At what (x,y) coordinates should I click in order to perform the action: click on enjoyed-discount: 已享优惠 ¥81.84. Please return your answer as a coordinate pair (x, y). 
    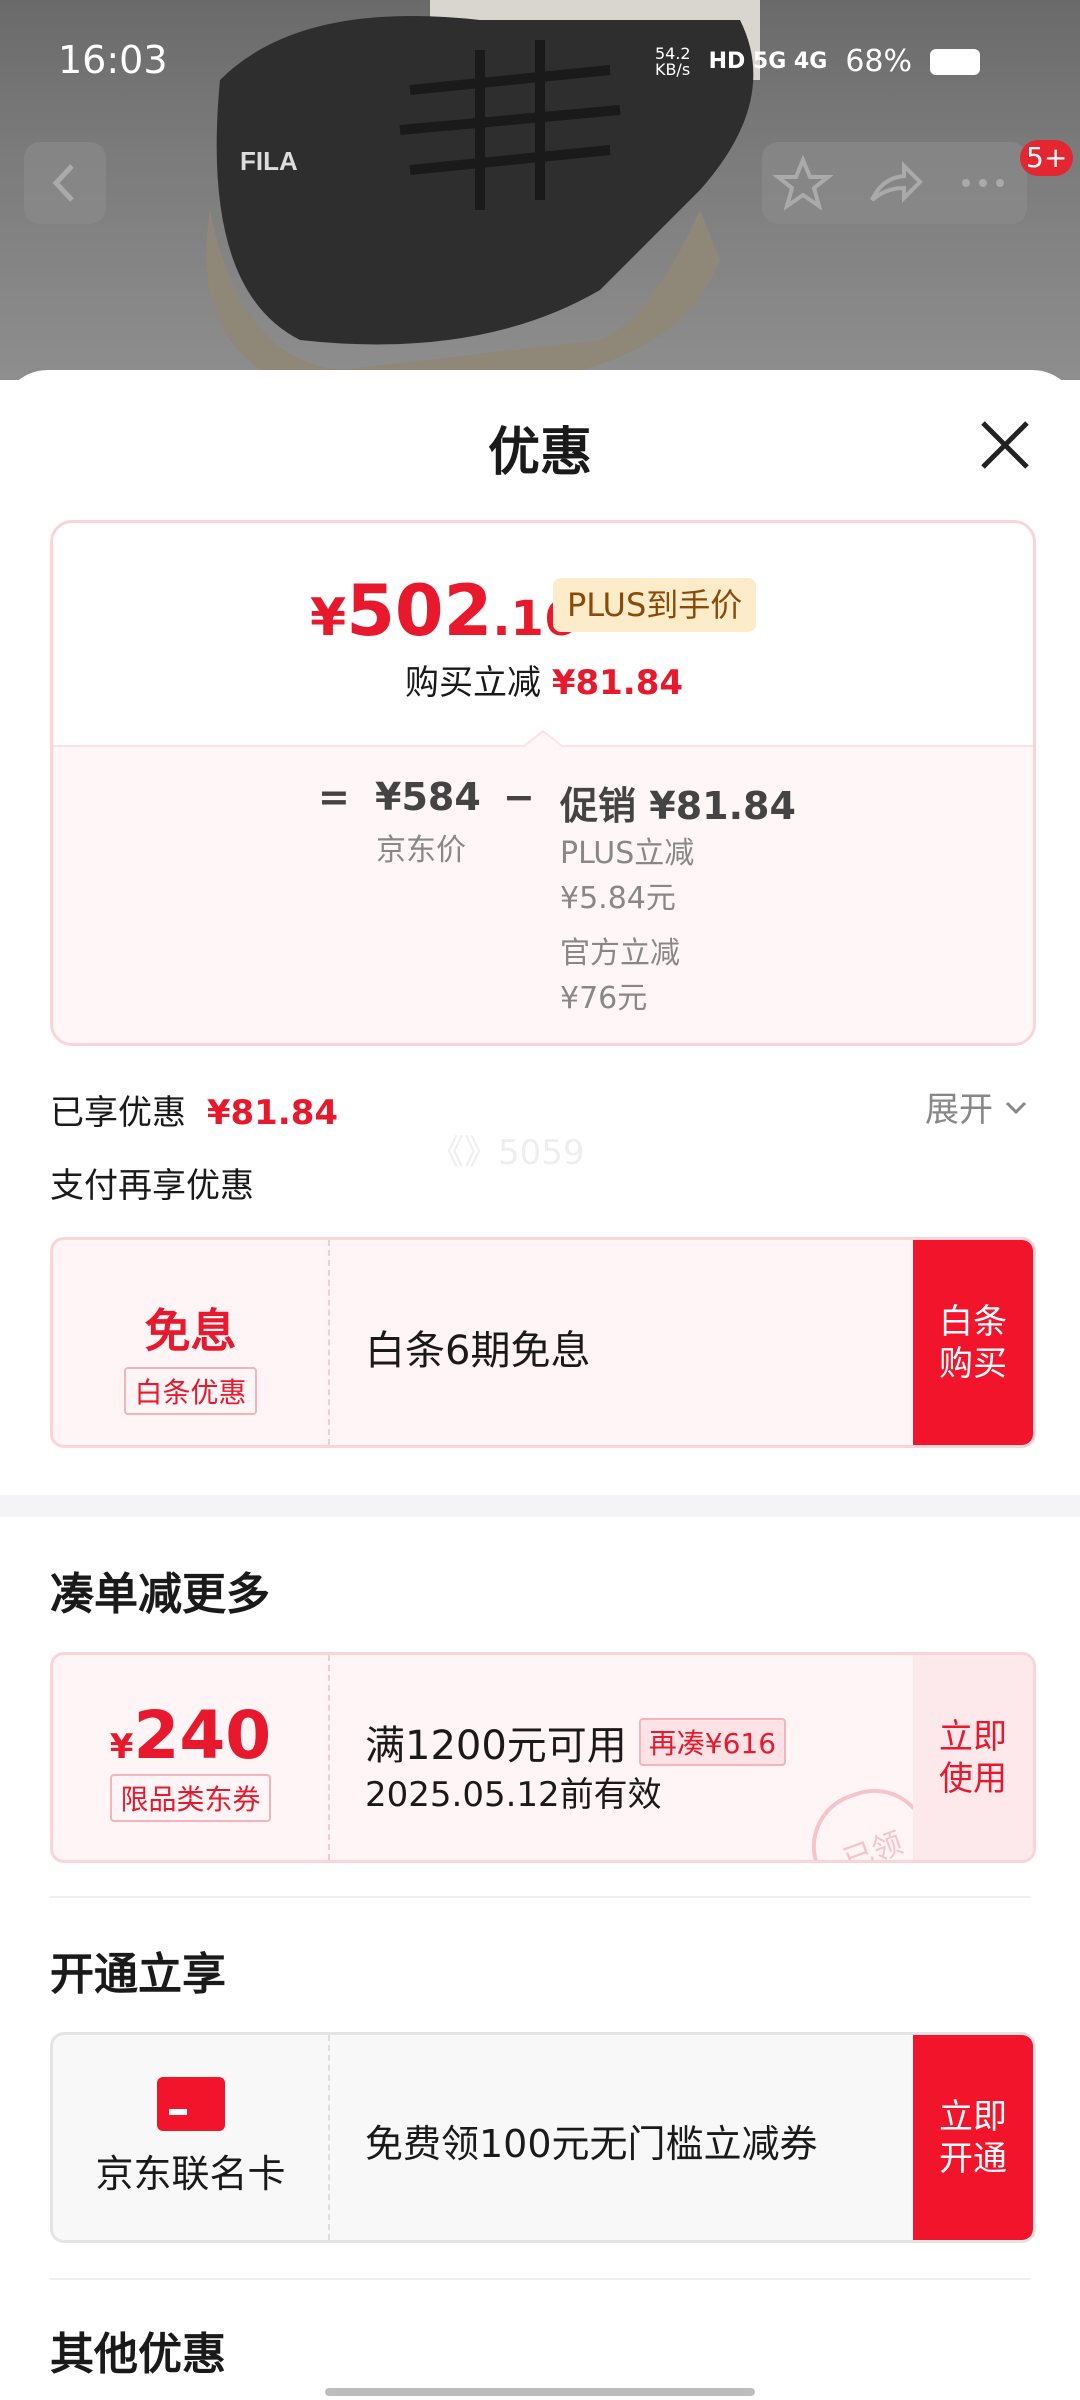
    Looking at the image, I should click on (194, 1109).